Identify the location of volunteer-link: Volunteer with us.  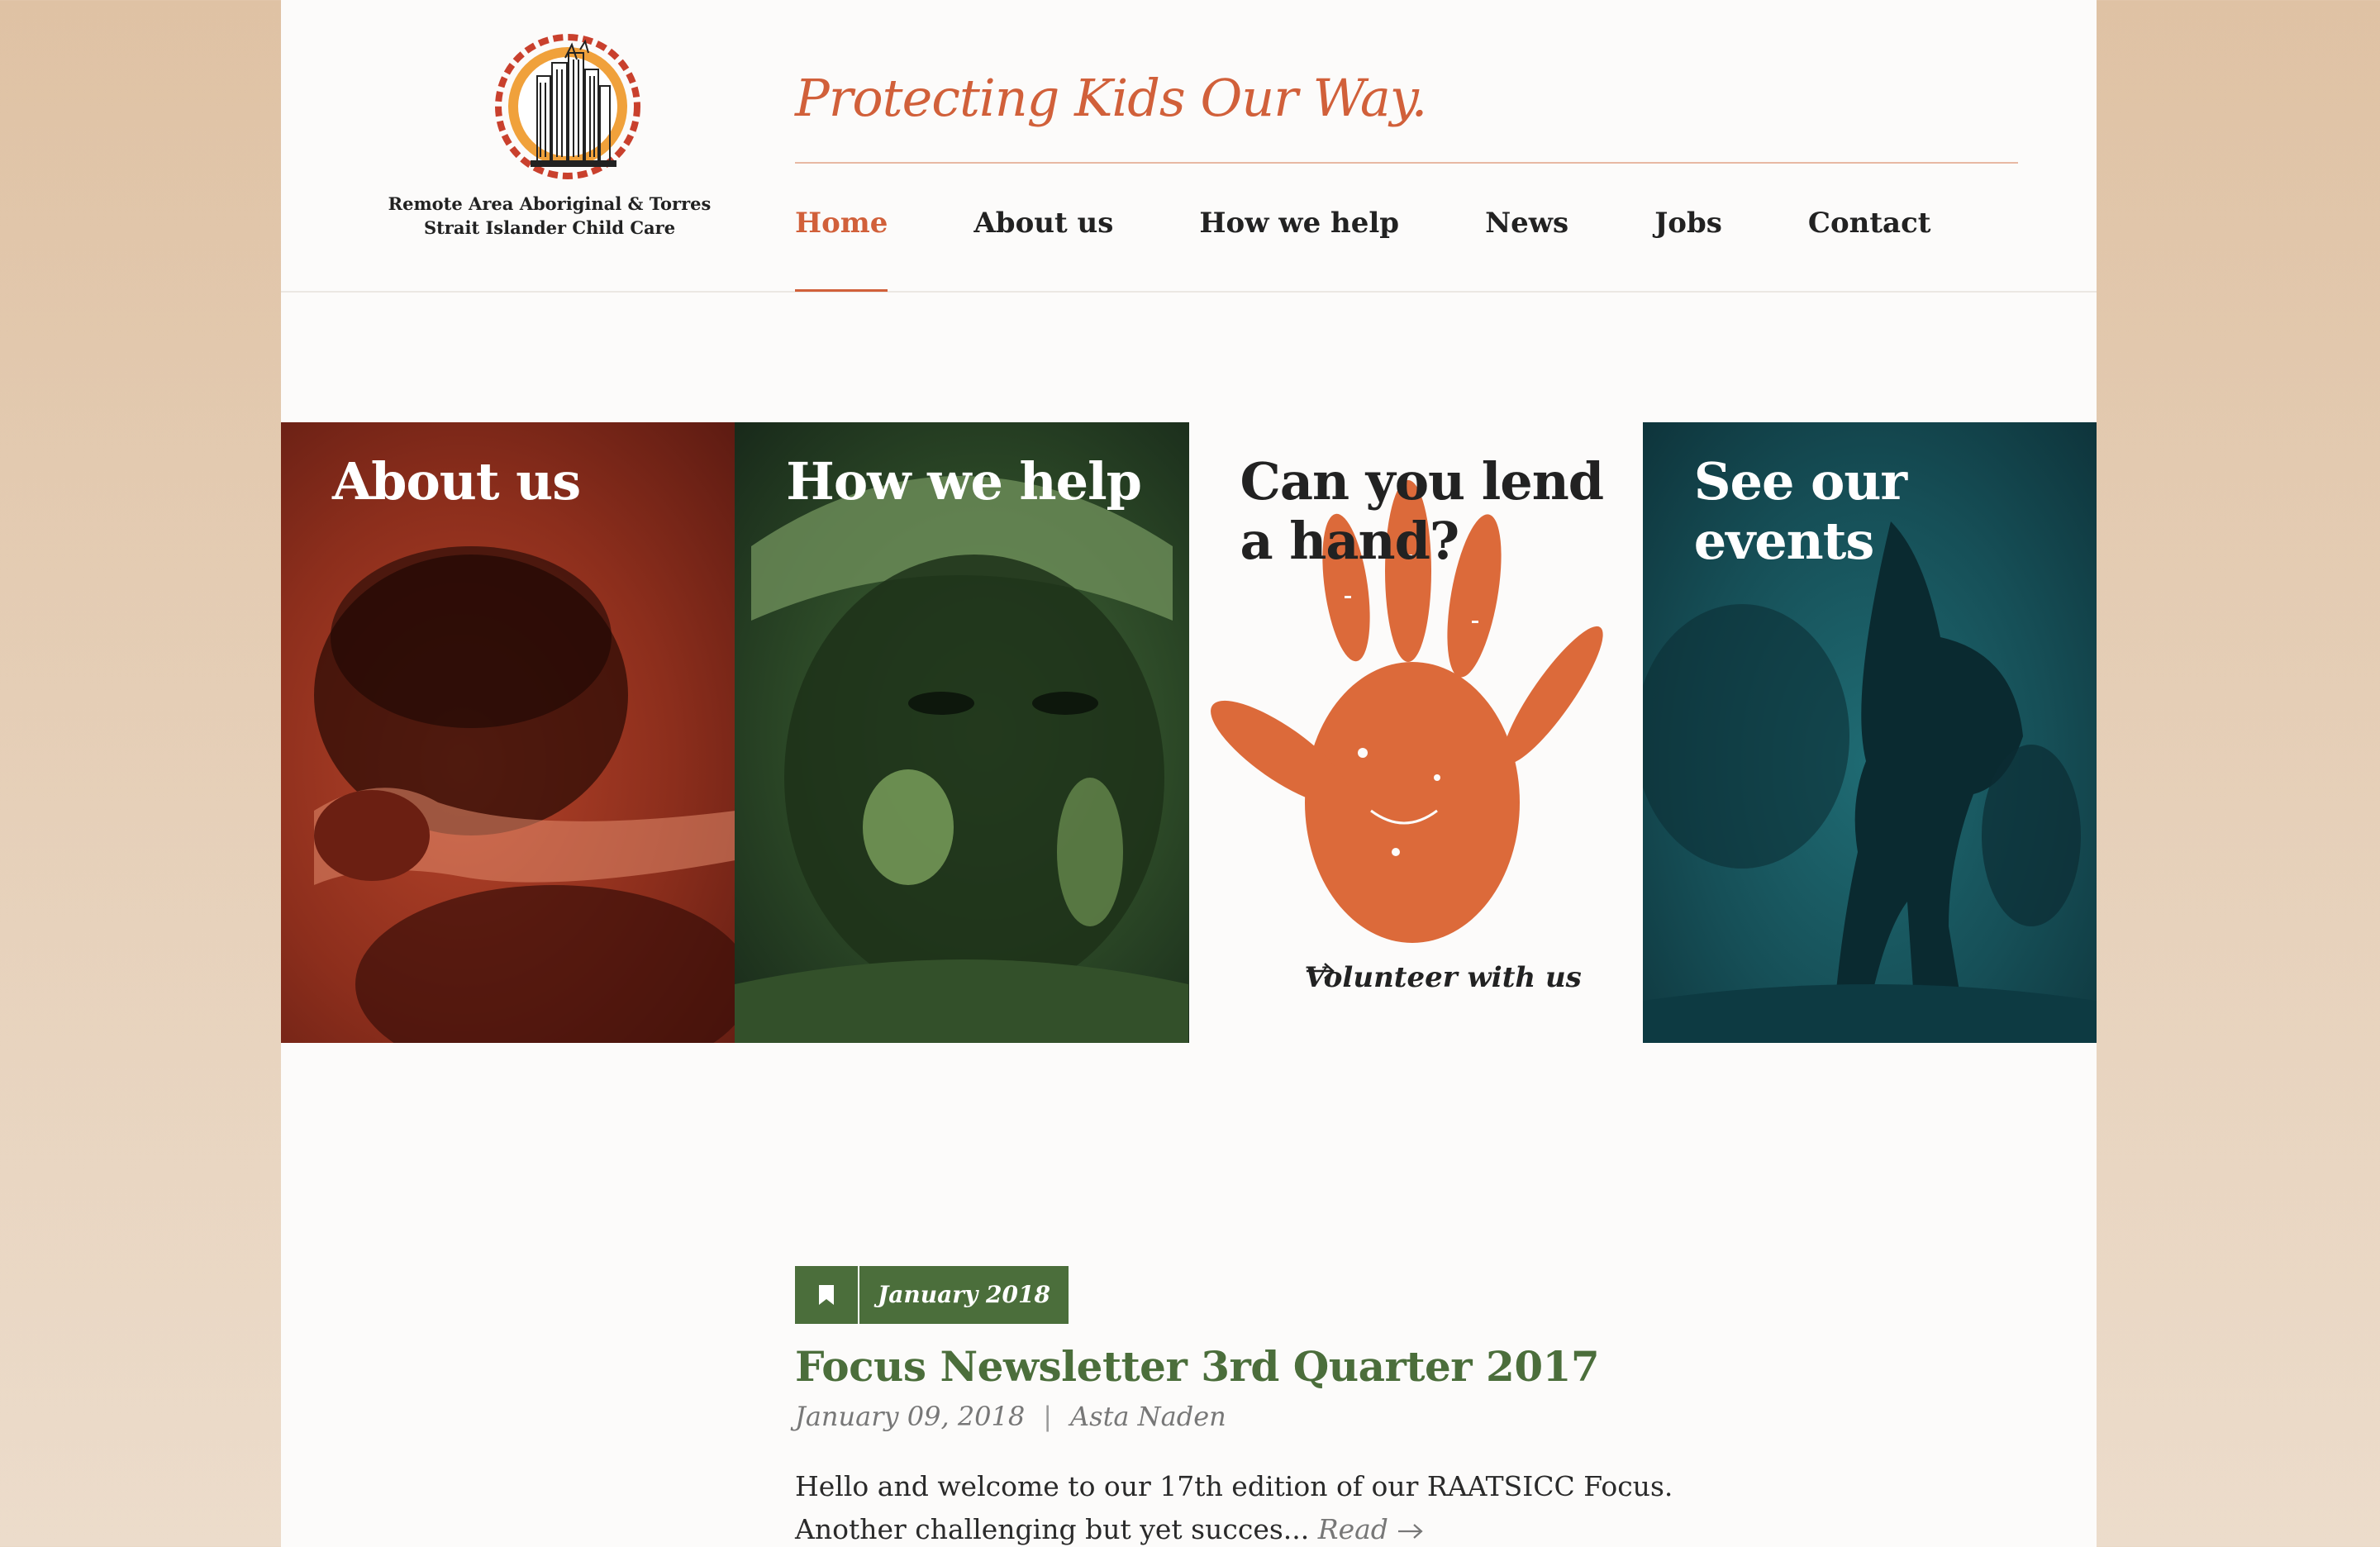
(1443, 977).